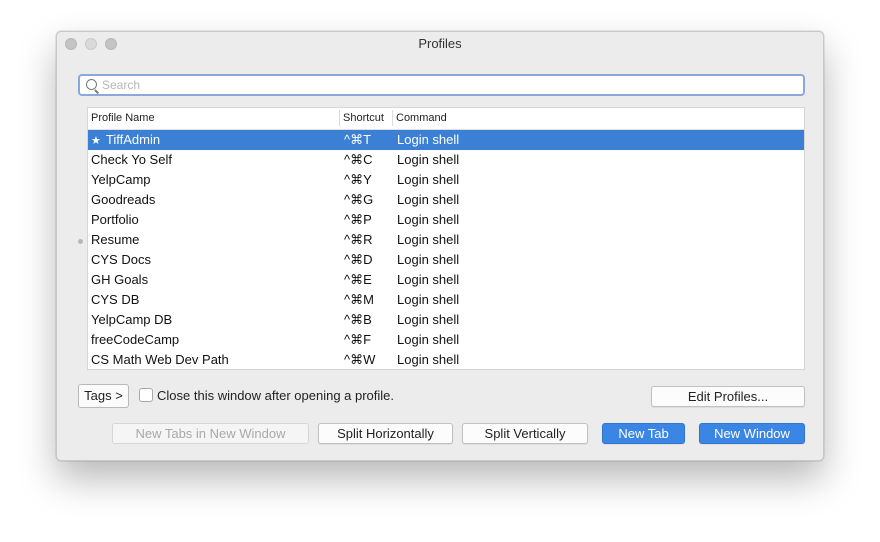 This screenshot has width=880, height=542. Describe the element at coordinates (115, 299) in the screenshot. I see `profile-name: CYS DB` at that location.